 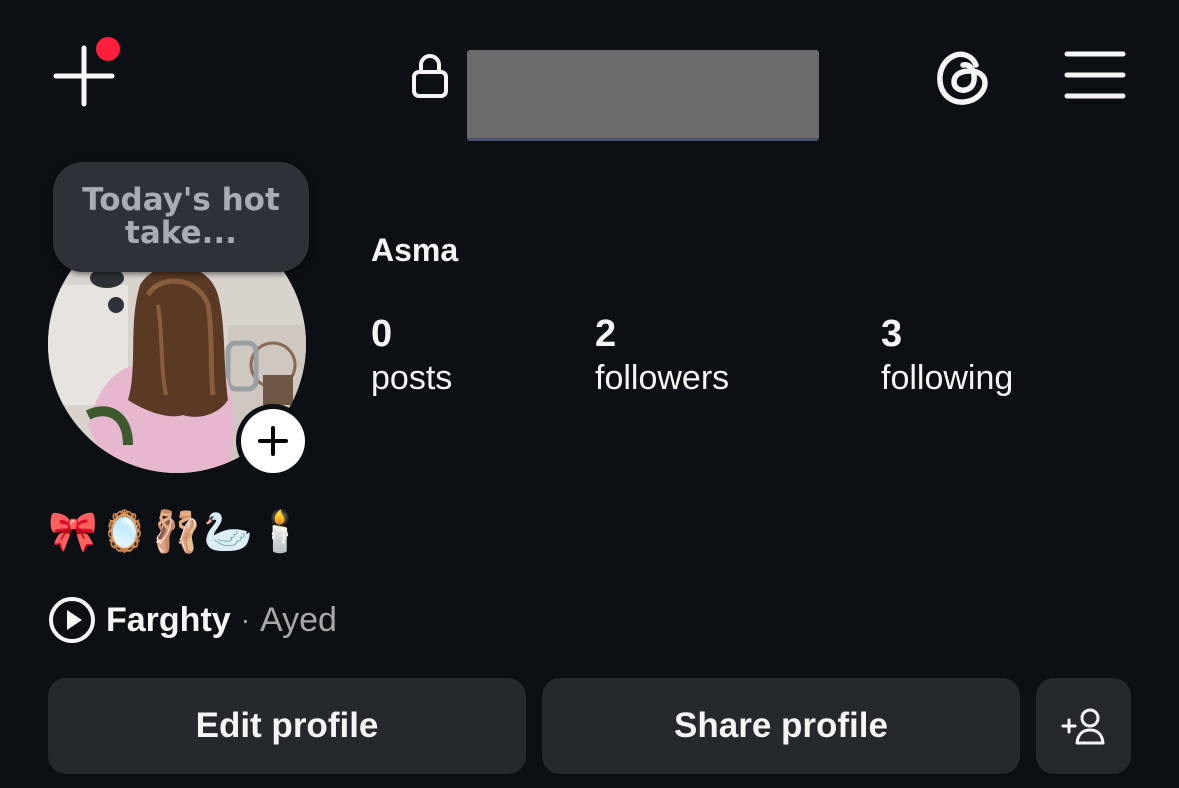 I want to click on stat-label: following, so click(x=947, y=378).